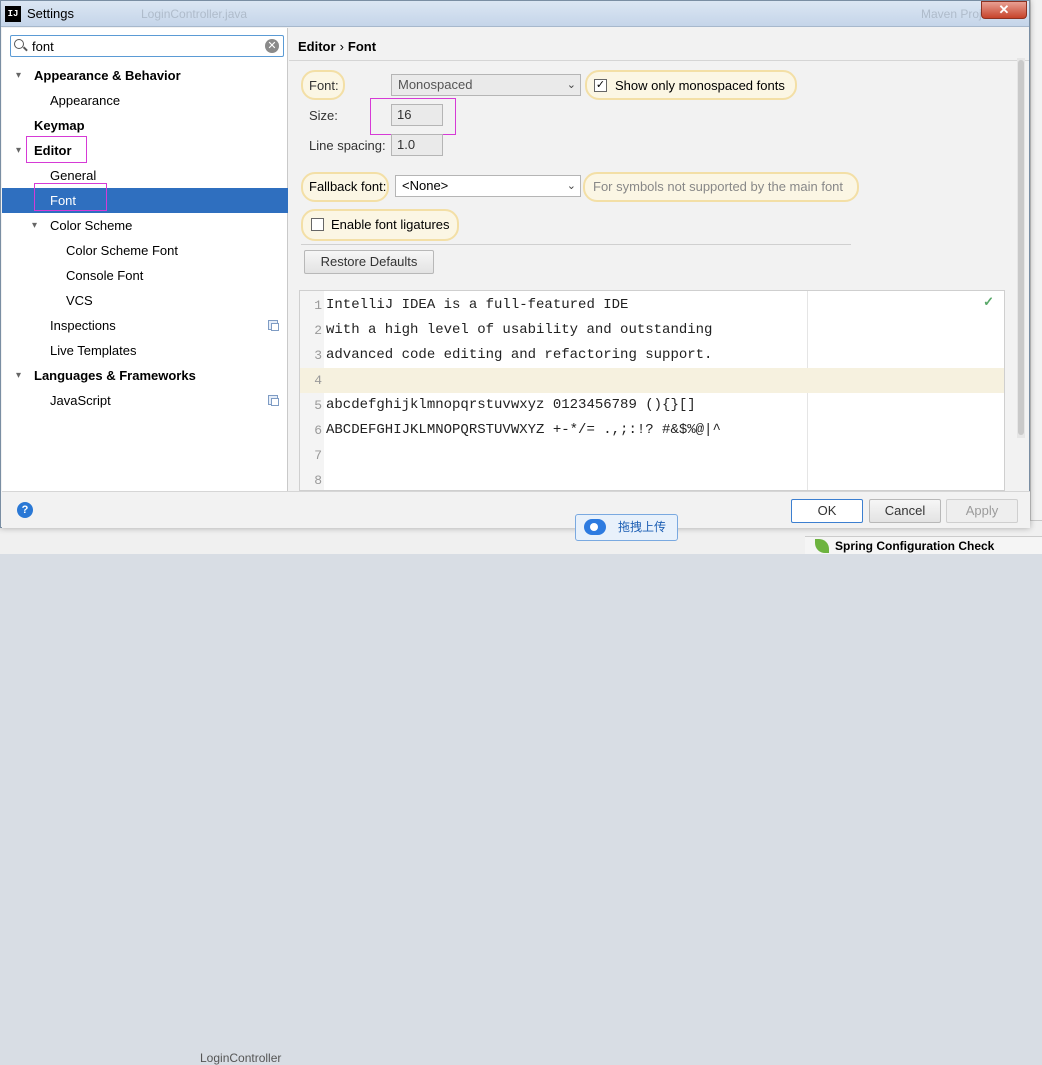 Image resolution: width=1042 pixels, height=1065 pixels. I want to click on tree-item-appearance: Appearance, so click(145, 100).